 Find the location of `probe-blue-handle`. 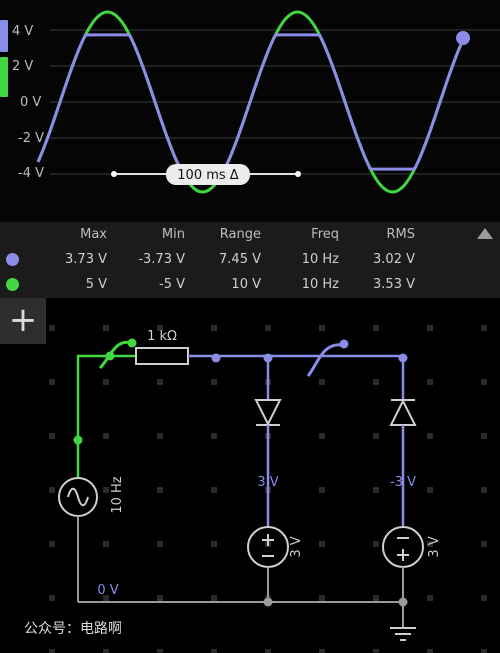

probe-blue-handle is located at coordinates (344, 344).